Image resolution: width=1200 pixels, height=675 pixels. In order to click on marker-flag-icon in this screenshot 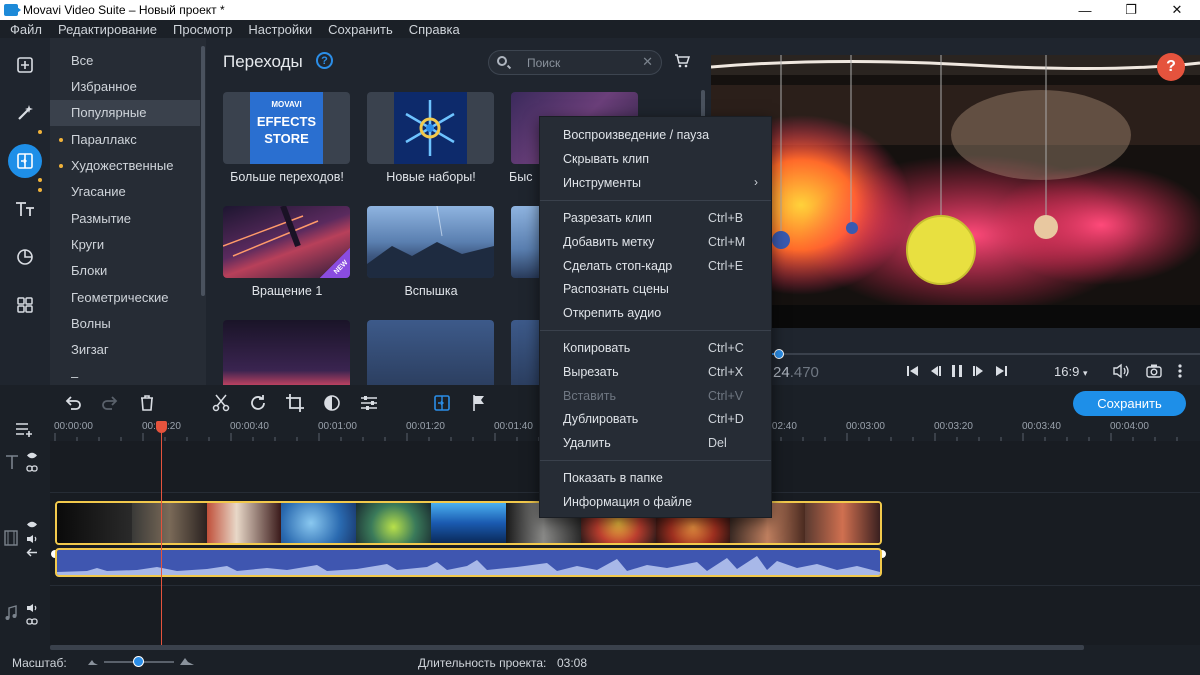, I will do `click(479, 403)`.